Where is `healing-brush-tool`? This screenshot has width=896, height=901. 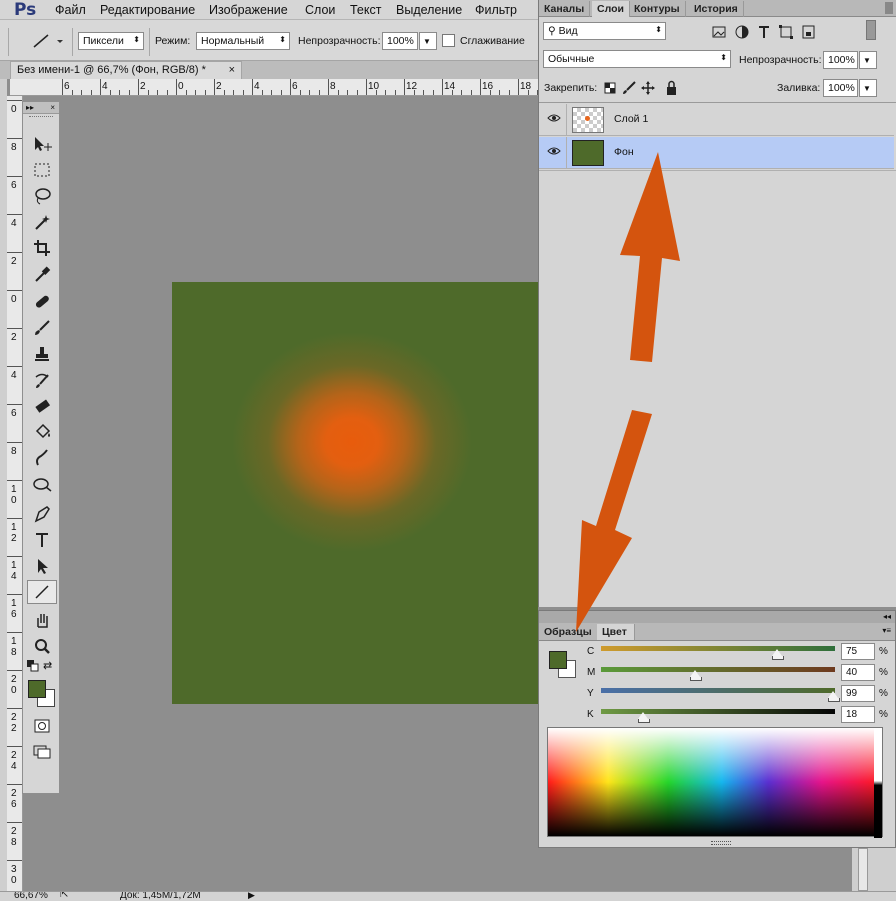
healing-brush-tool is located at coordinates (42, 302).